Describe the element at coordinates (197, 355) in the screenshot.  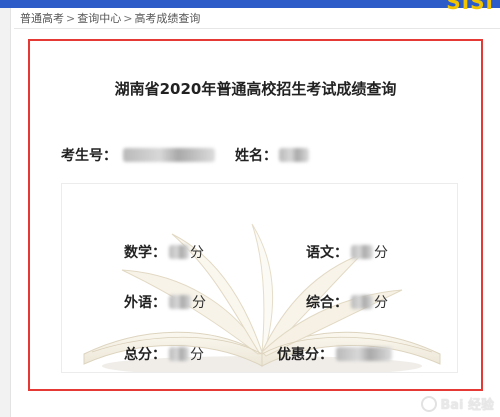
I see `total-unit: 分` at that location.